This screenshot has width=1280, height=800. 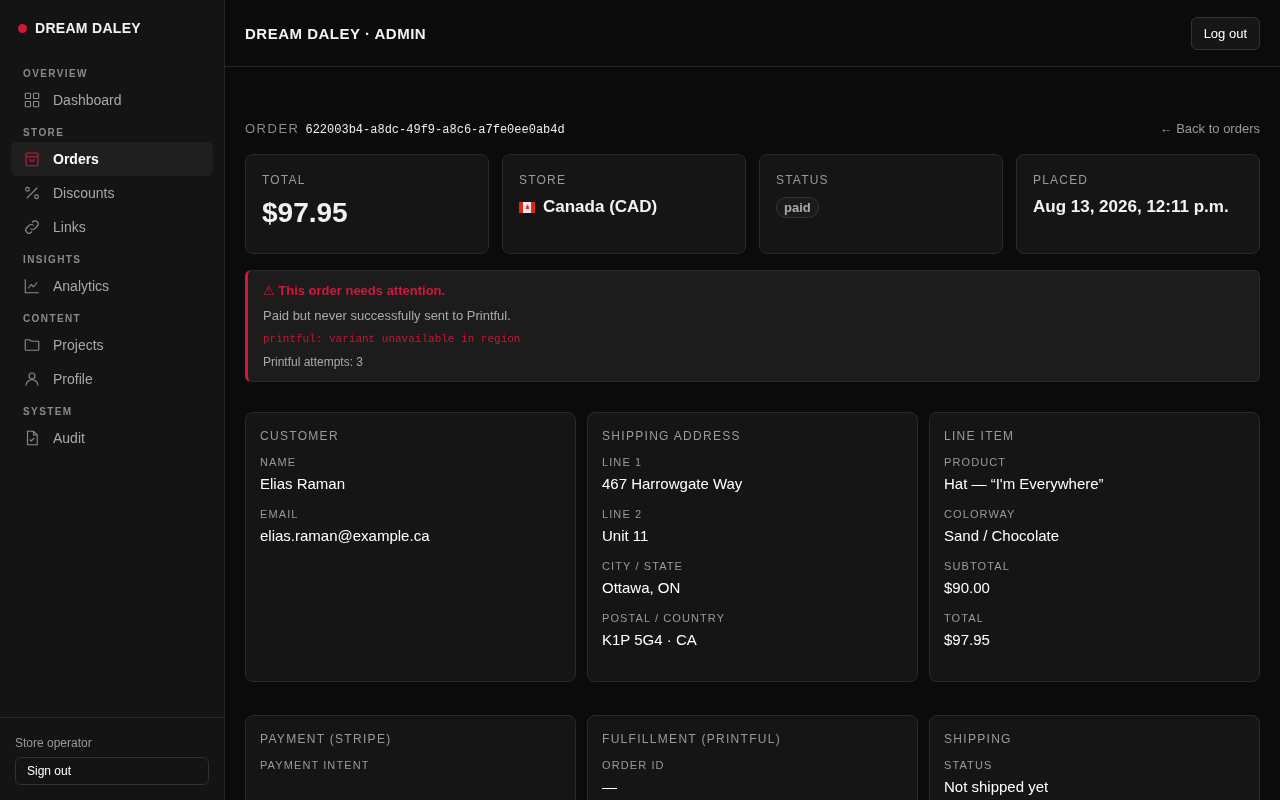 I want to click on nav-item: Dashboard, so click(x=112, y=100).